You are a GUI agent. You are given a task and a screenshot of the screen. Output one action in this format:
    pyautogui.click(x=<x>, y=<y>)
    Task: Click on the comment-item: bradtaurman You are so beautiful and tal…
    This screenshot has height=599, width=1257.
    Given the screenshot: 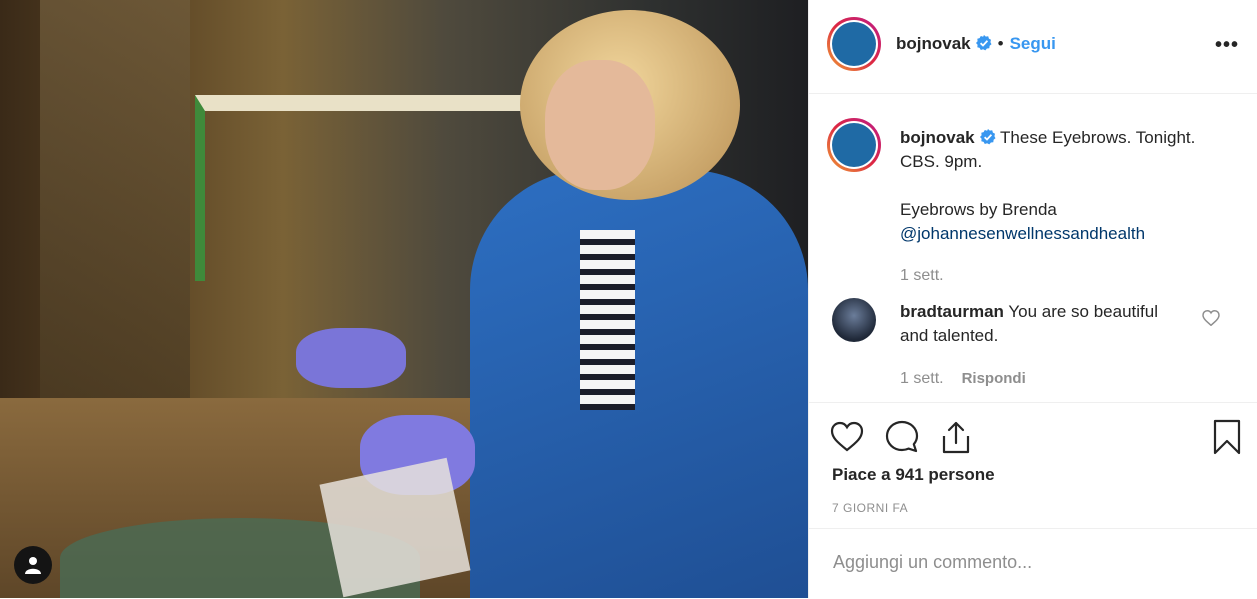 What is the action you would take?
    pyautogui.click(x=1045, y=324)
    